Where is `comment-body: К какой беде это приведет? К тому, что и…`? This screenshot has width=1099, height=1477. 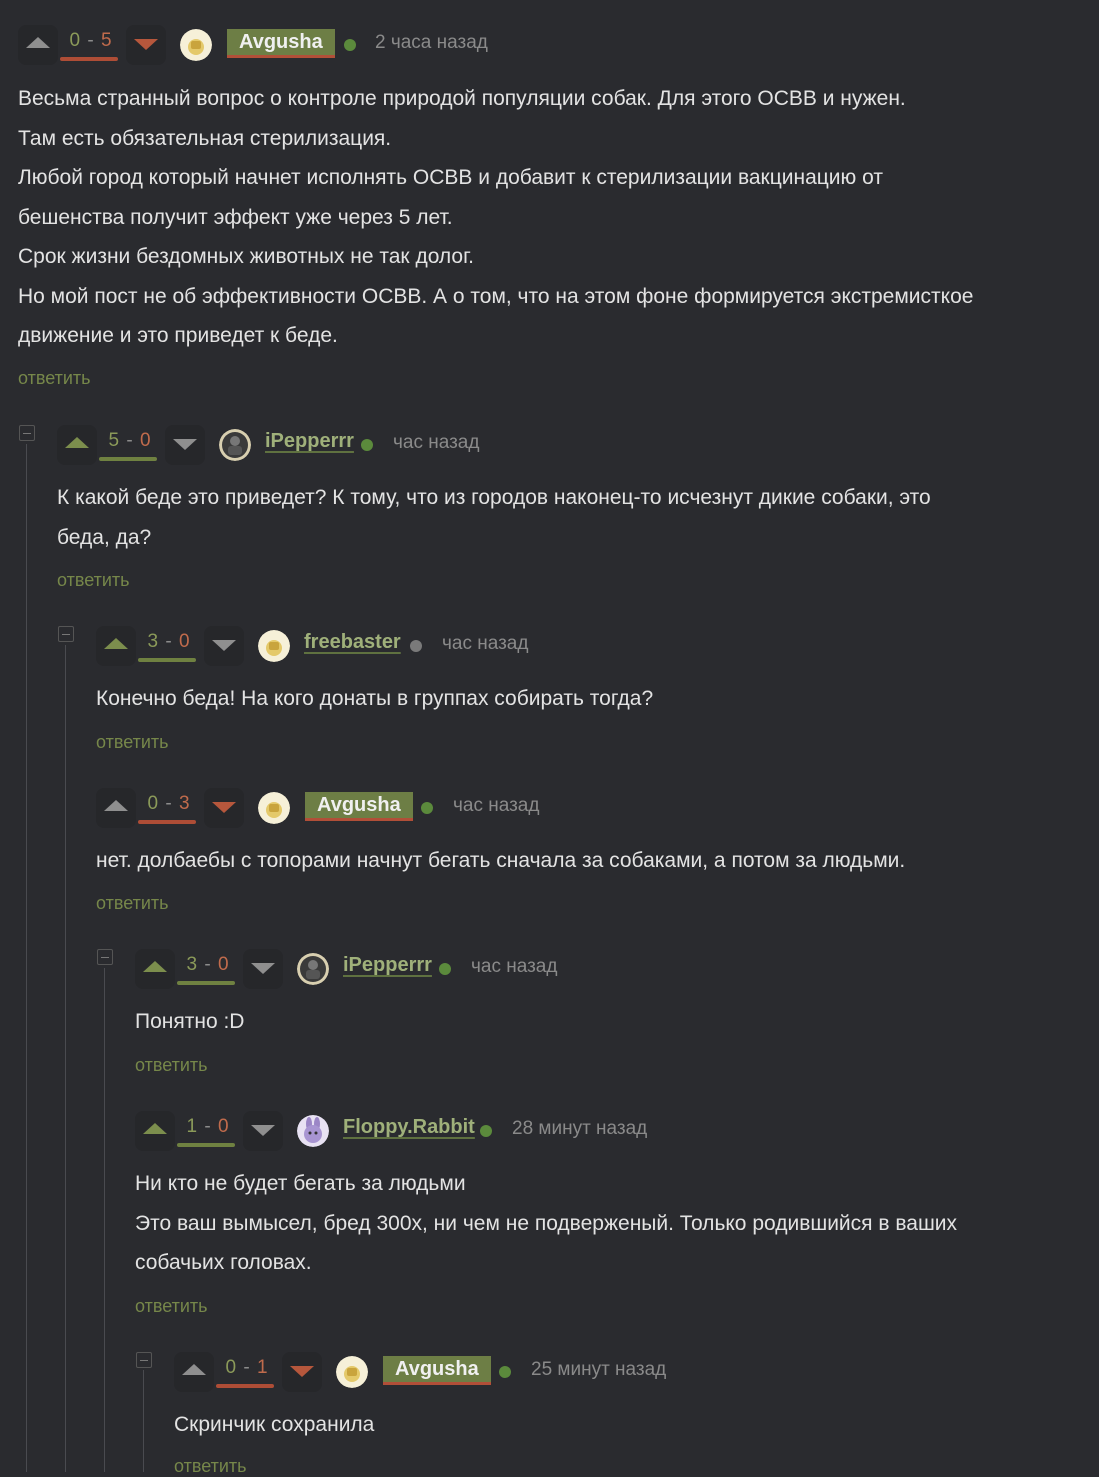
comment-body: К какой беде это приведет? К тому, что и… is located at coordinates (578, 517).